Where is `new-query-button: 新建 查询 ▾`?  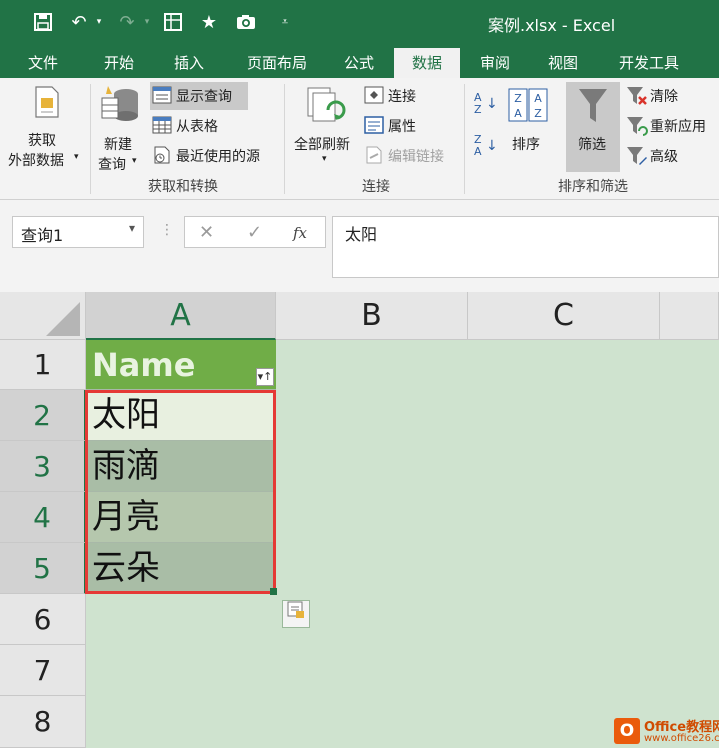 new-query-button: 新建 查询 ▾ is located at coordinates (121, 127).